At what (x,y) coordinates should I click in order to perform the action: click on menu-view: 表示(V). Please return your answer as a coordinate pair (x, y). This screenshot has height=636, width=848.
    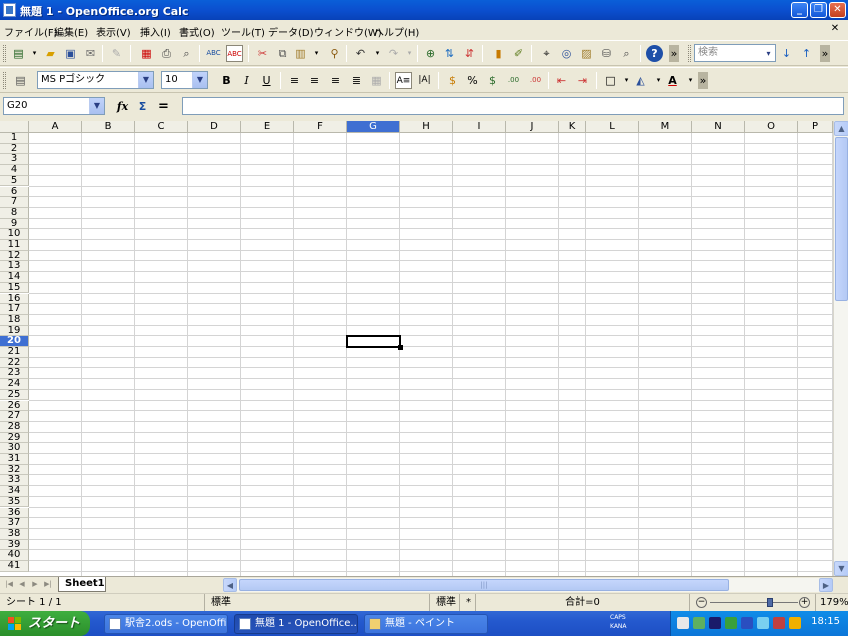
    Looking at the image, I should click on (113, 31).